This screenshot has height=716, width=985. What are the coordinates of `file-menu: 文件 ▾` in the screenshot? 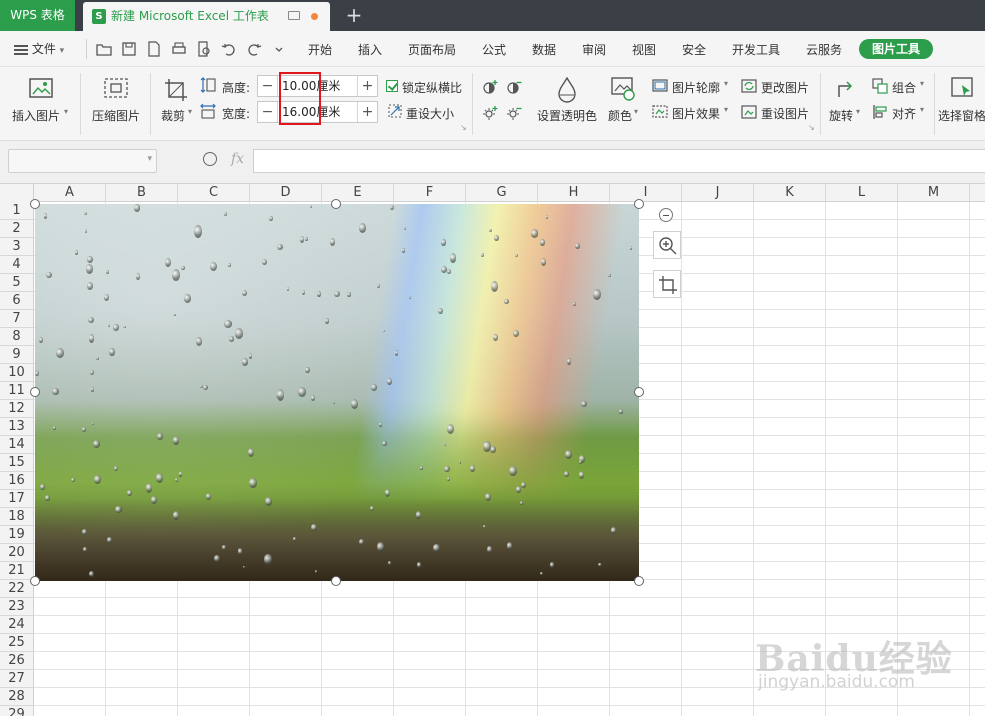 It's located at (39, 48).